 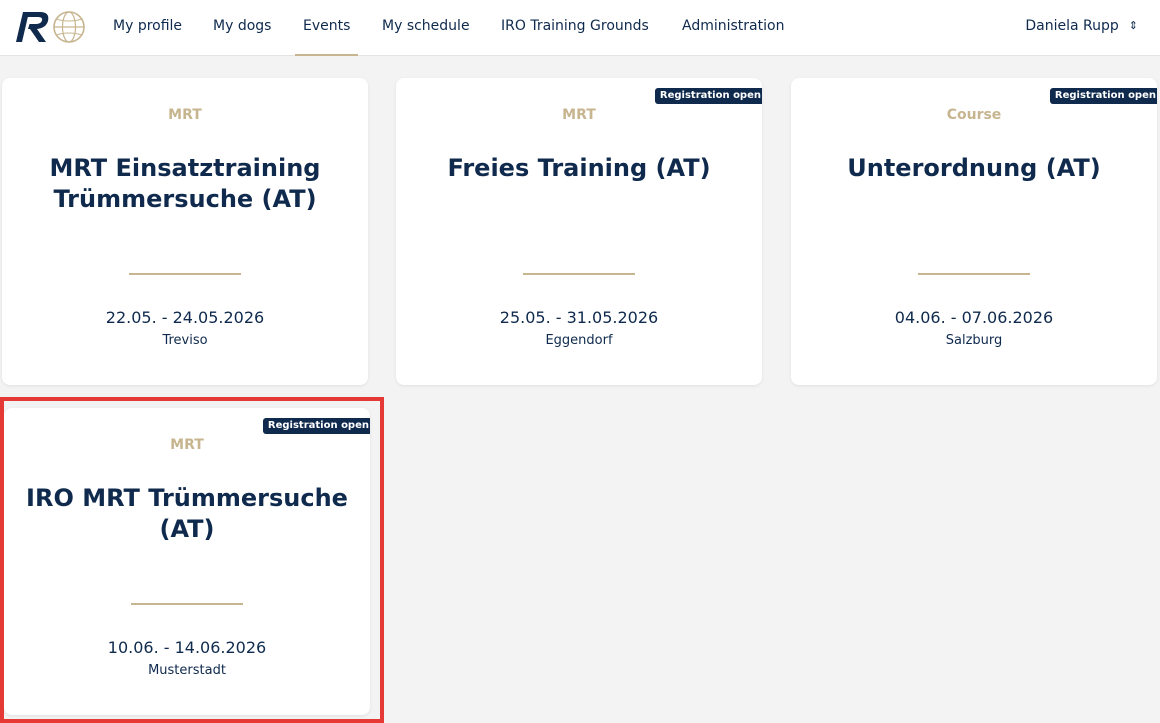 I want to click on nav-administration: Administration, so click(x=733, y=28).